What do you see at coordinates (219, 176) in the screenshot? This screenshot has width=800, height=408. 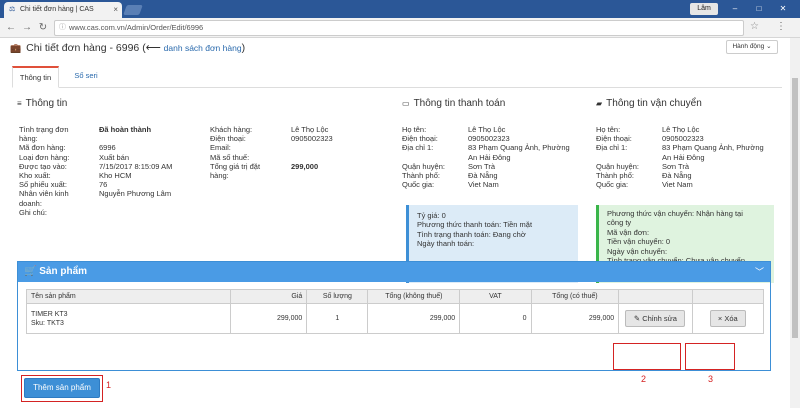 I see `kv-key: hàng:` at bounding box center [219, 176].